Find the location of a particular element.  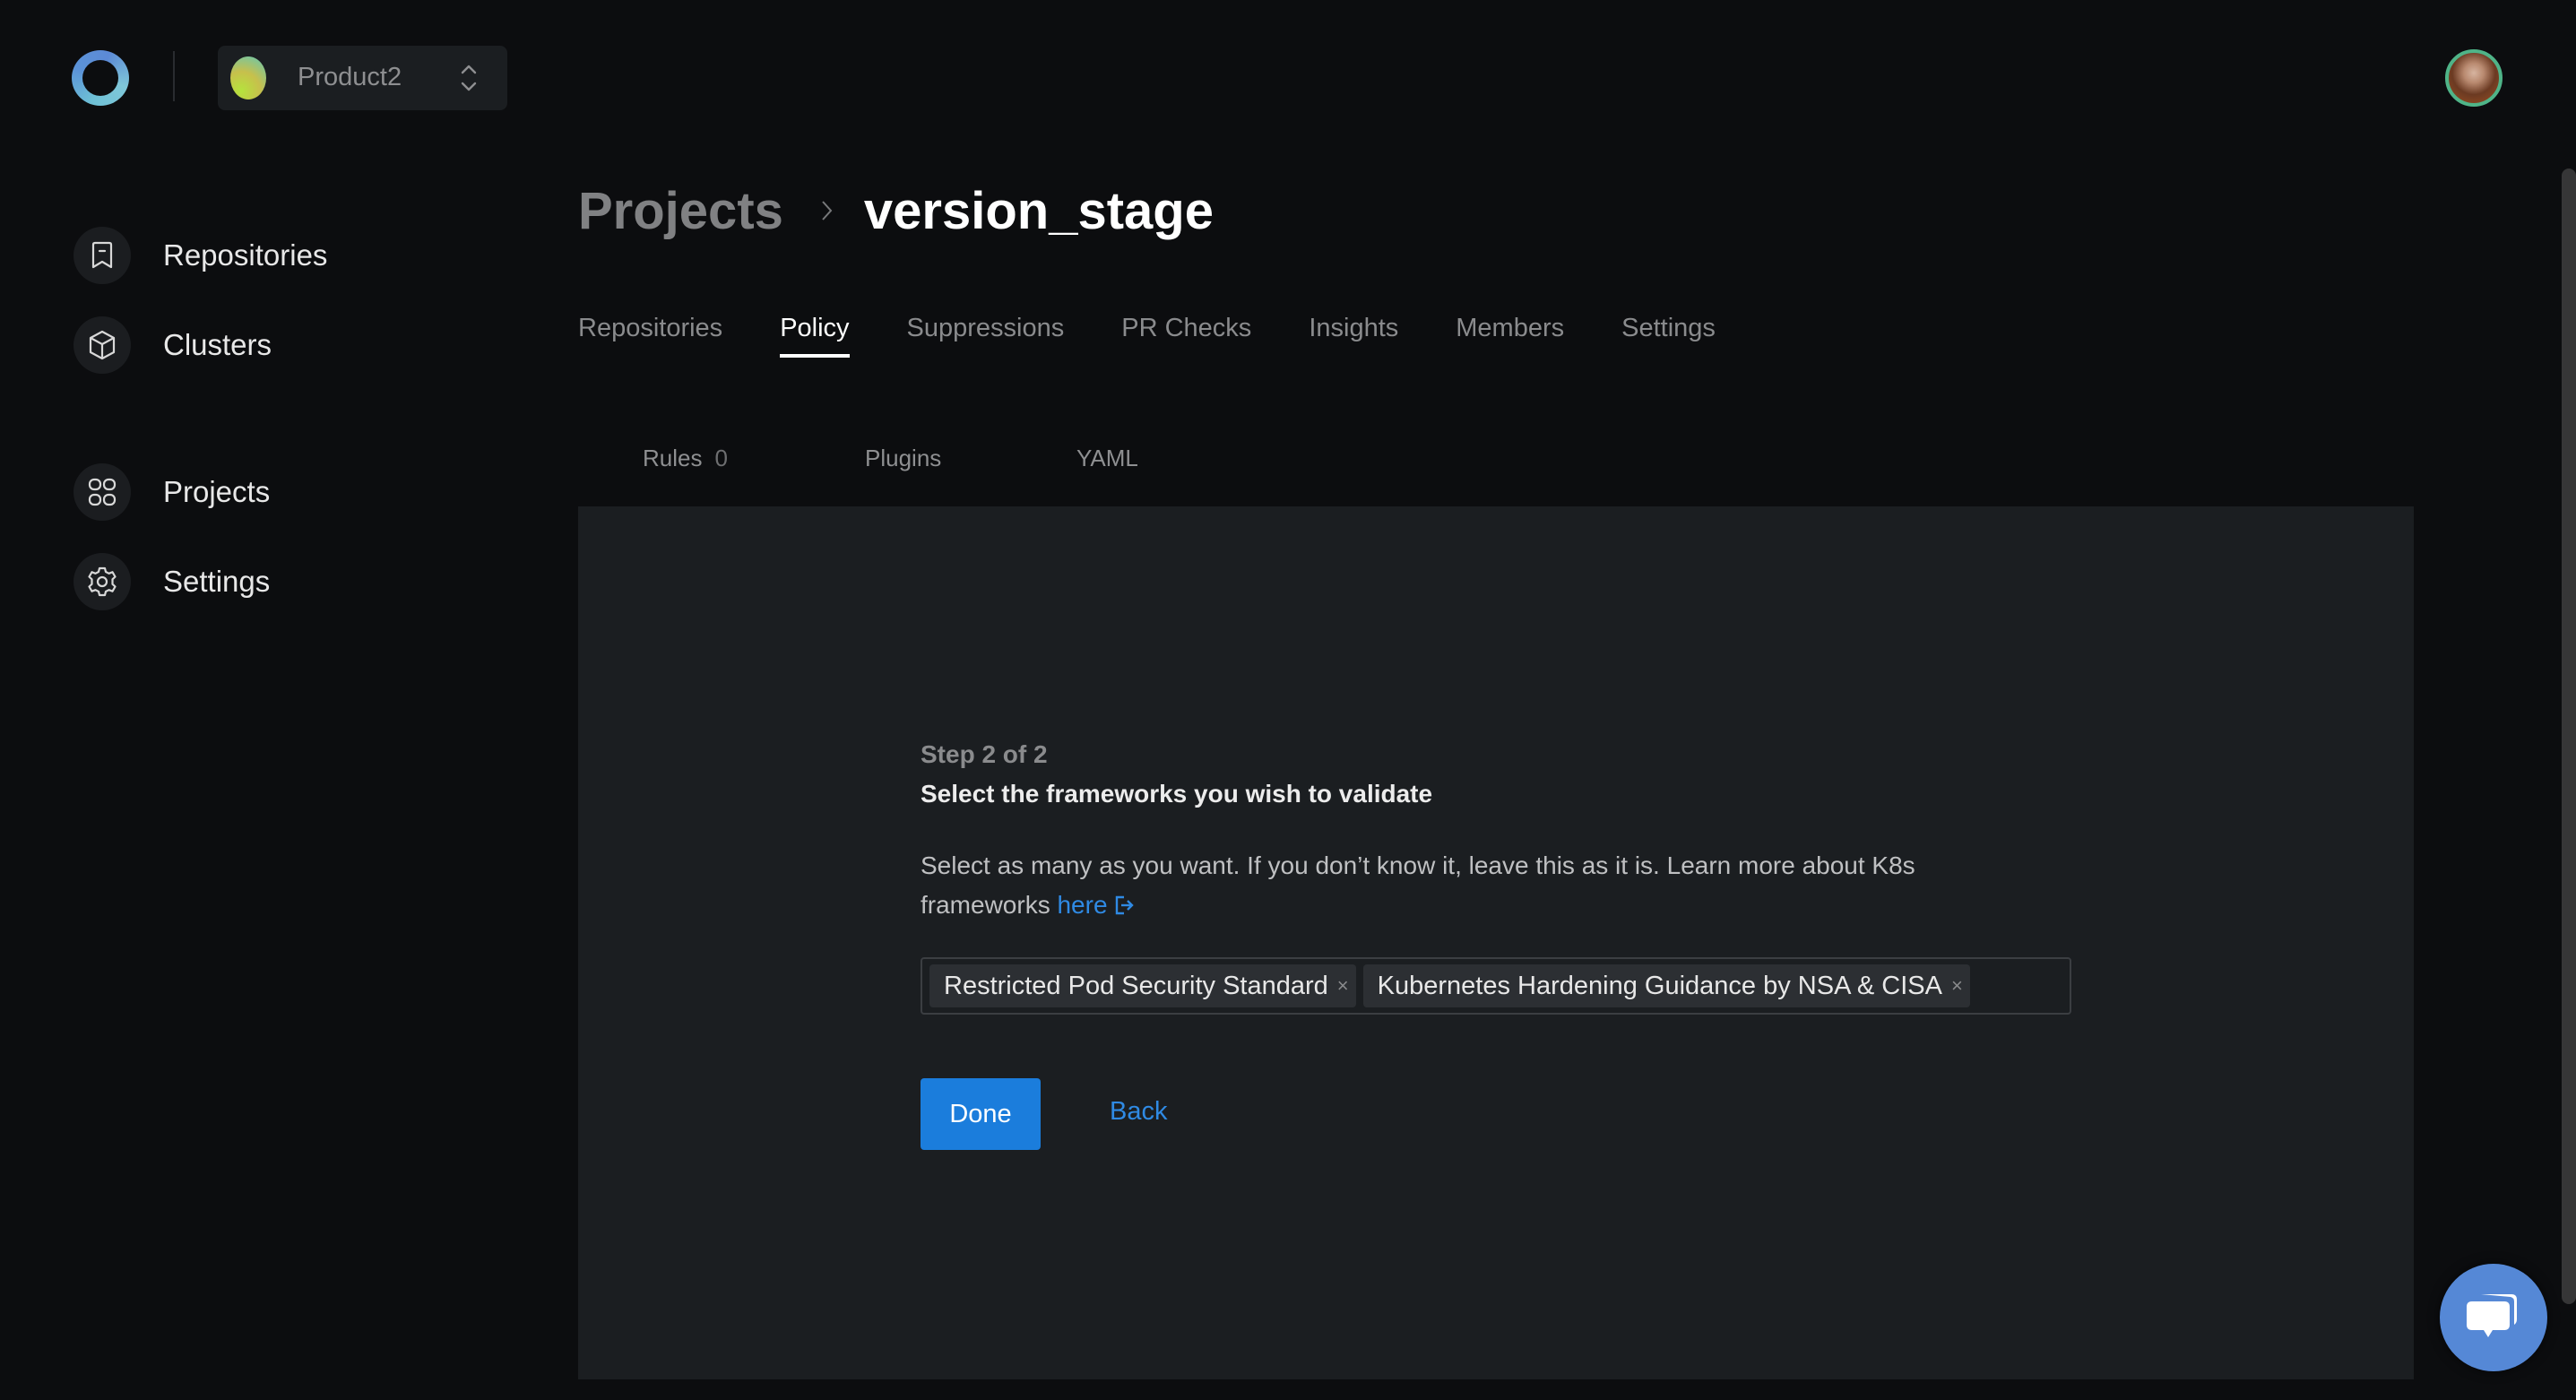

framework-chip: Restricted Pod Security Standard × is located at coordinates (1142, 985).